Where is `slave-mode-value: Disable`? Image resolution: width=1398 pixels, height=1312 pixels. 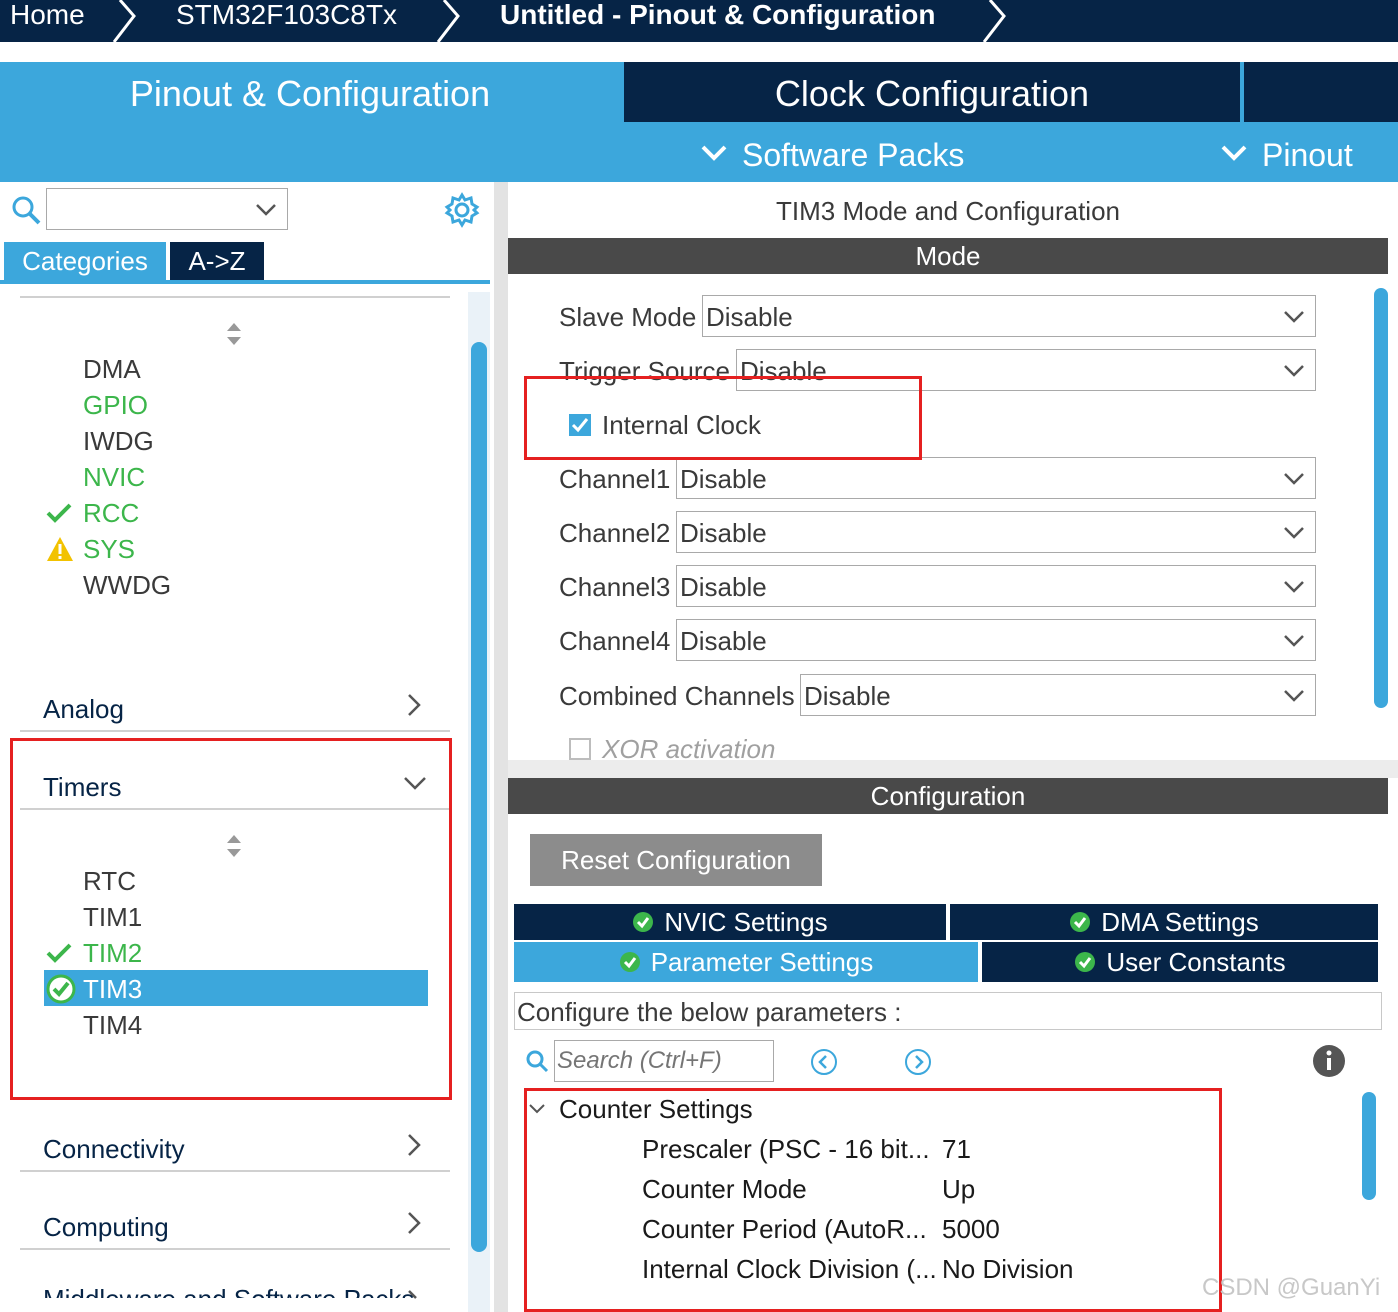
slave-mode-value: Disable is located at coordinates (749, 317).